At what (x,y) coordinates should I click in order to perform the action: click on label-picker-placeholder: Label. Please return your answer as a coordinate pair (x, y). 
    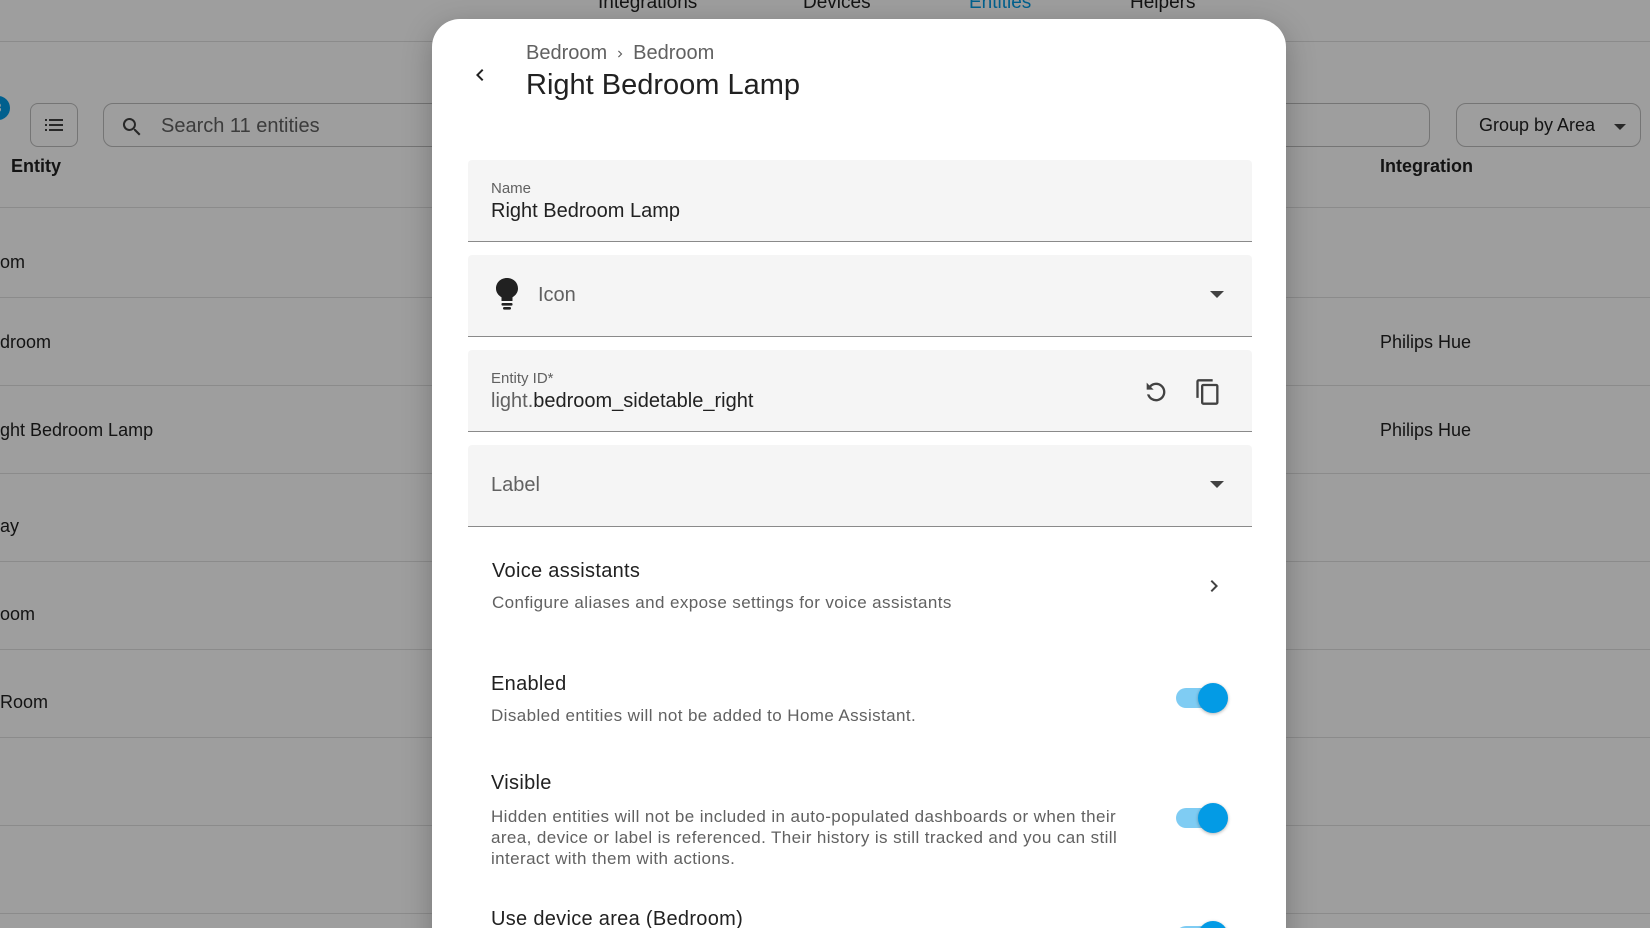
    Looking at the image, I should click on (515, 485).